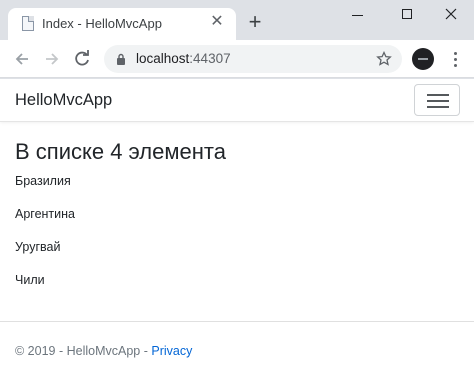 The height and width of the screenshot is (380, 474). Describe the element at coordinates (120, 151) in the screenshot. I see `page-title: В списке 4 элемента` at that location.